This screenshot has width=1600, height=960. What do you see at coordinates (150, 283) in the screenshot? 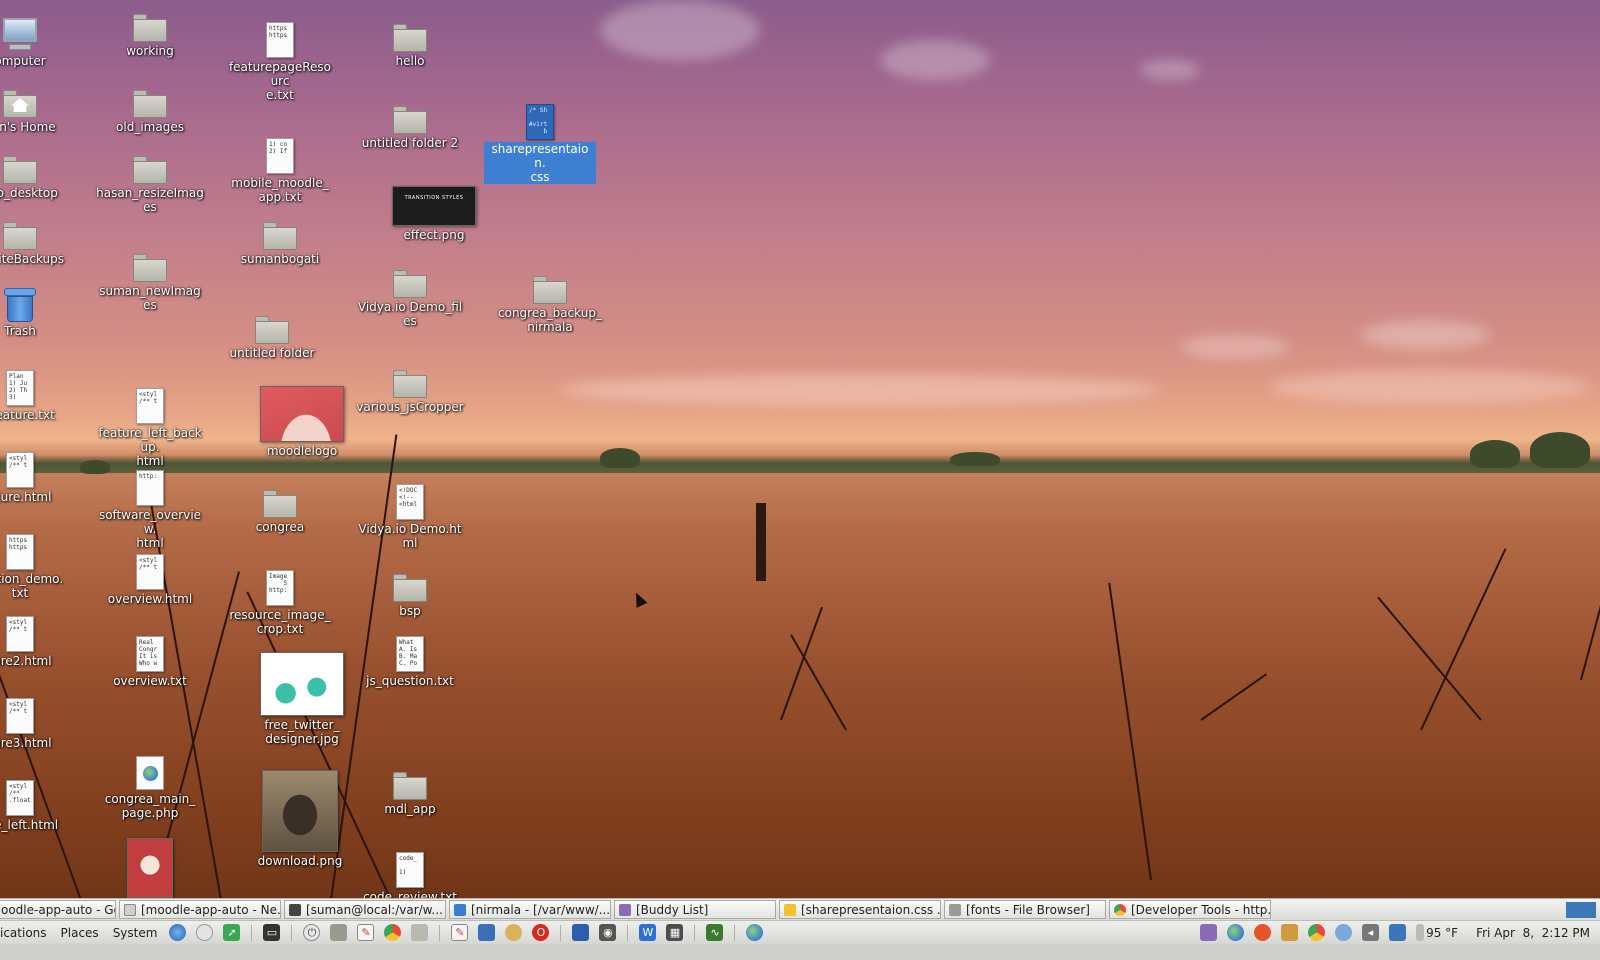
I see `desktop-icon-suman-new-images: suman_newImages` at bounding box center [150, 283].